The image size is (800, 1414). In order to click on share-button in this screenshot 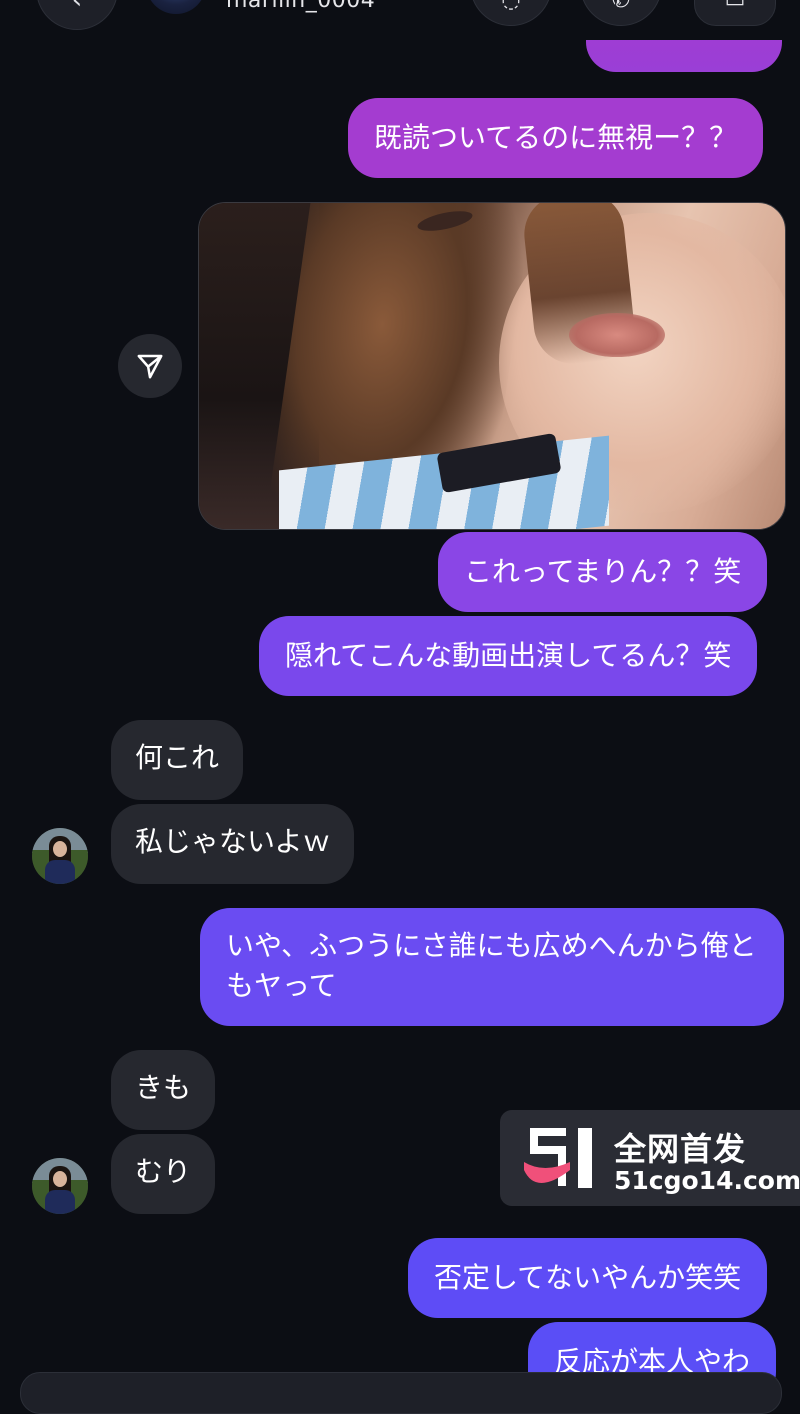, I will do `click(150, 366)`.